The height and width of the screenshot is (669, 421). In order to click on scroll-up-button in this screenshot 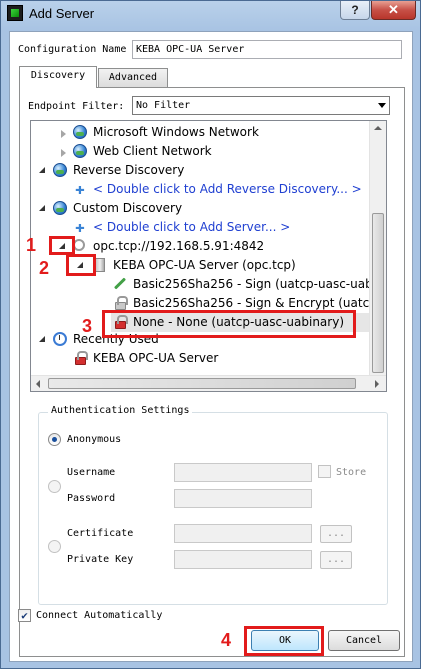, I will do `click(378, 129)`.